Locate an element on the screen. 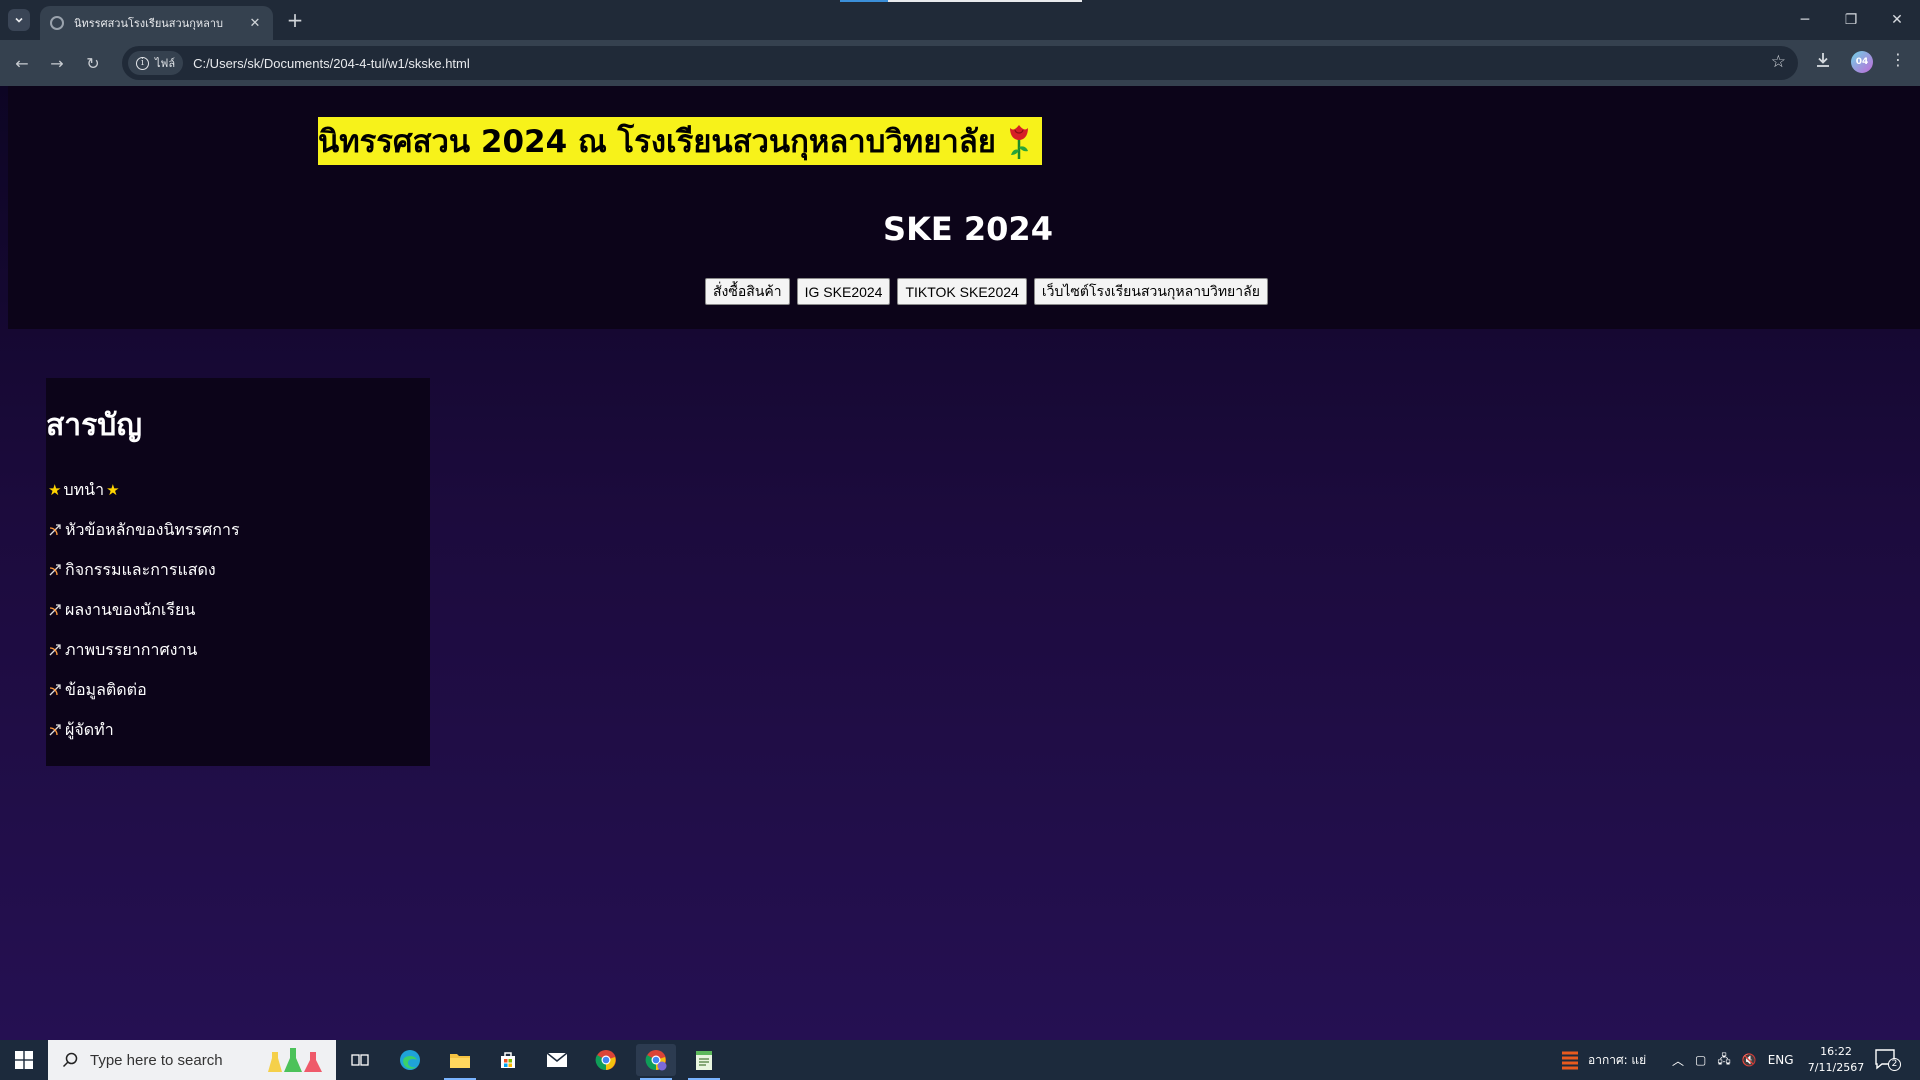 This screenshot has height=1080, width=1920. toc-item-contact: ข้อมูลติดต่อ is located at coordinates (144, 690).